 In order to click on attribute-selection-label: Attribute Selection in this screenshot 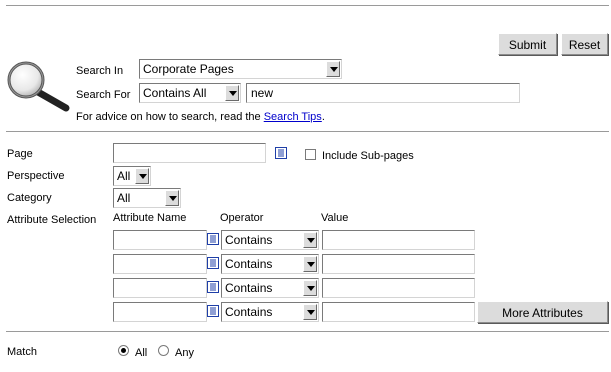, I will do `click(52, 220)`.